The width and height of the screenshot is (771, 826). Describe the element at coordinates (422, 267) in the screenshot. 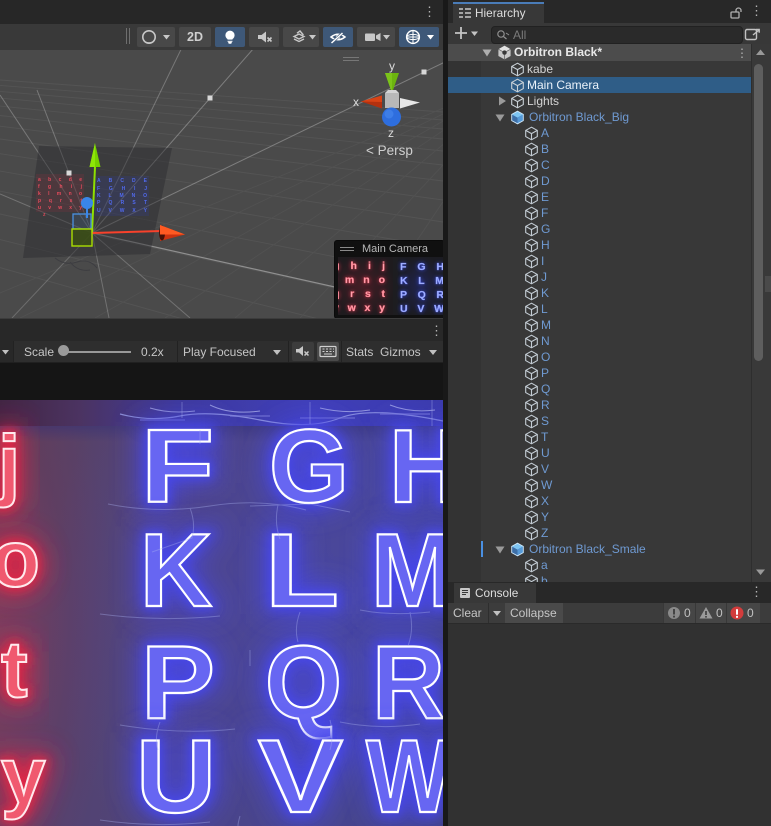

I see `svg-text: FGH` at that location.